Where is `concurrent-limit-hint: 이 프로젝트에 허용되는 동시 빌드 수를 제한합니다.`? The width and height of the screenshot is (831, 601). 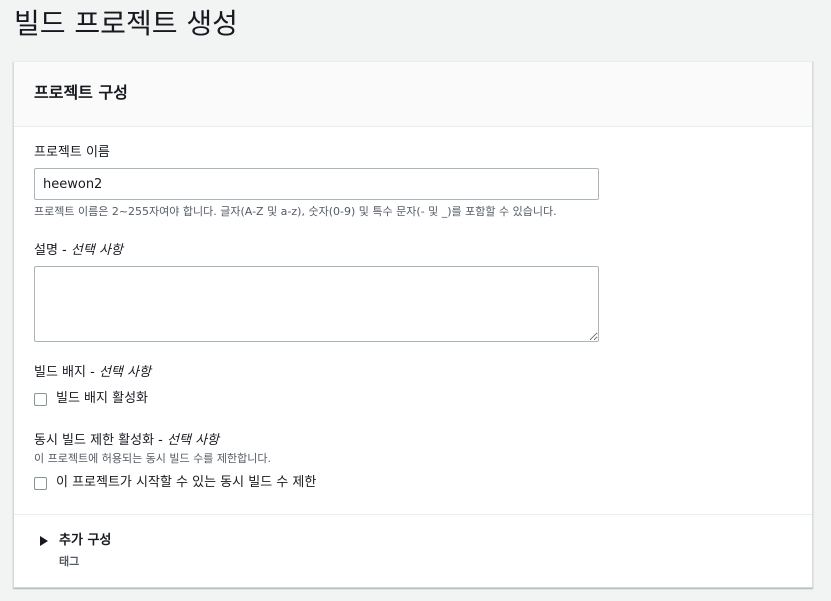
concurrent-limit-hint: 이 프로젝트에 허용되는 동시 빌드 수를 제한합니다. is located at coordinates (152, 458).